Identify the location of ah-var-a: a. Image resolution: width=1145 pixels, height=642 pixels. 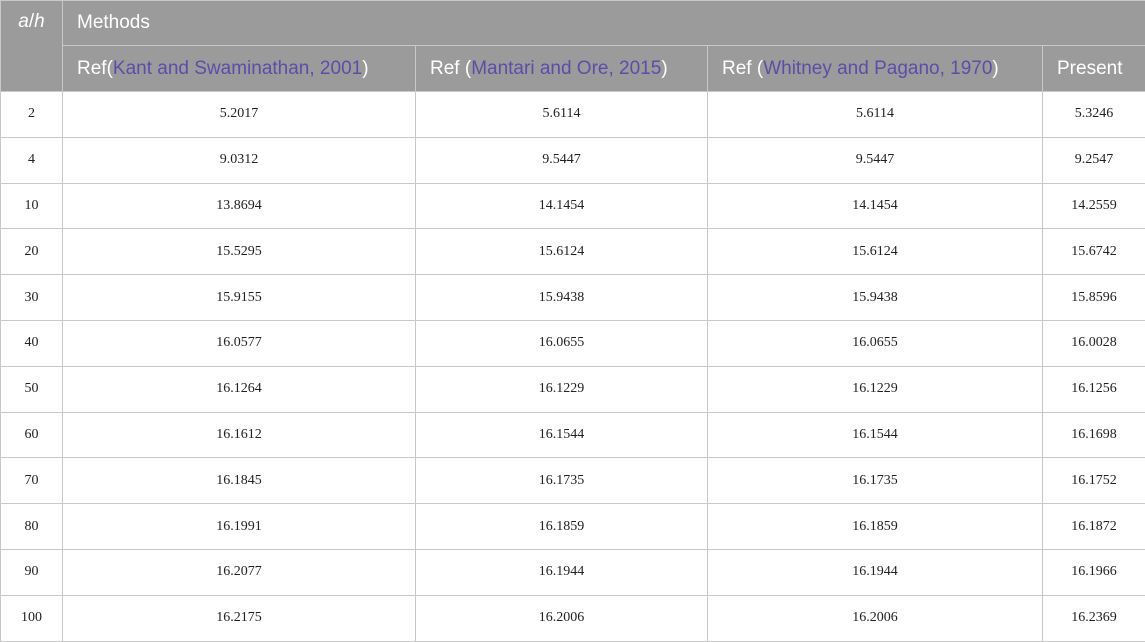
(23, 21).